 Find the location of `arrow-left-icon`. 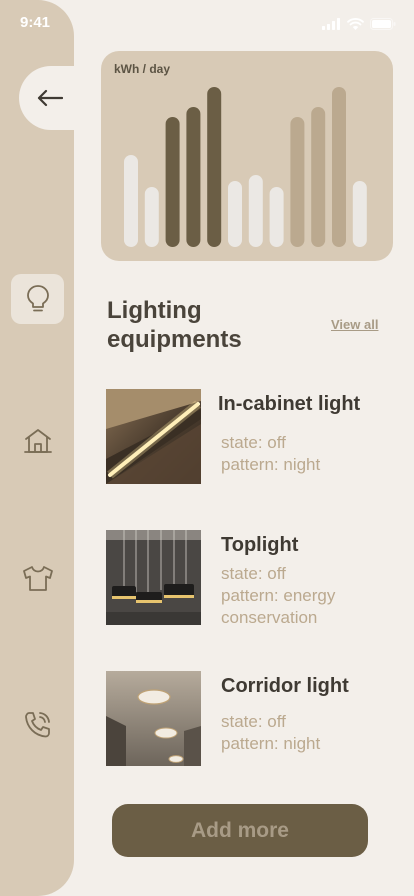

arrow-left-icon is located at coordinates (50, 98).